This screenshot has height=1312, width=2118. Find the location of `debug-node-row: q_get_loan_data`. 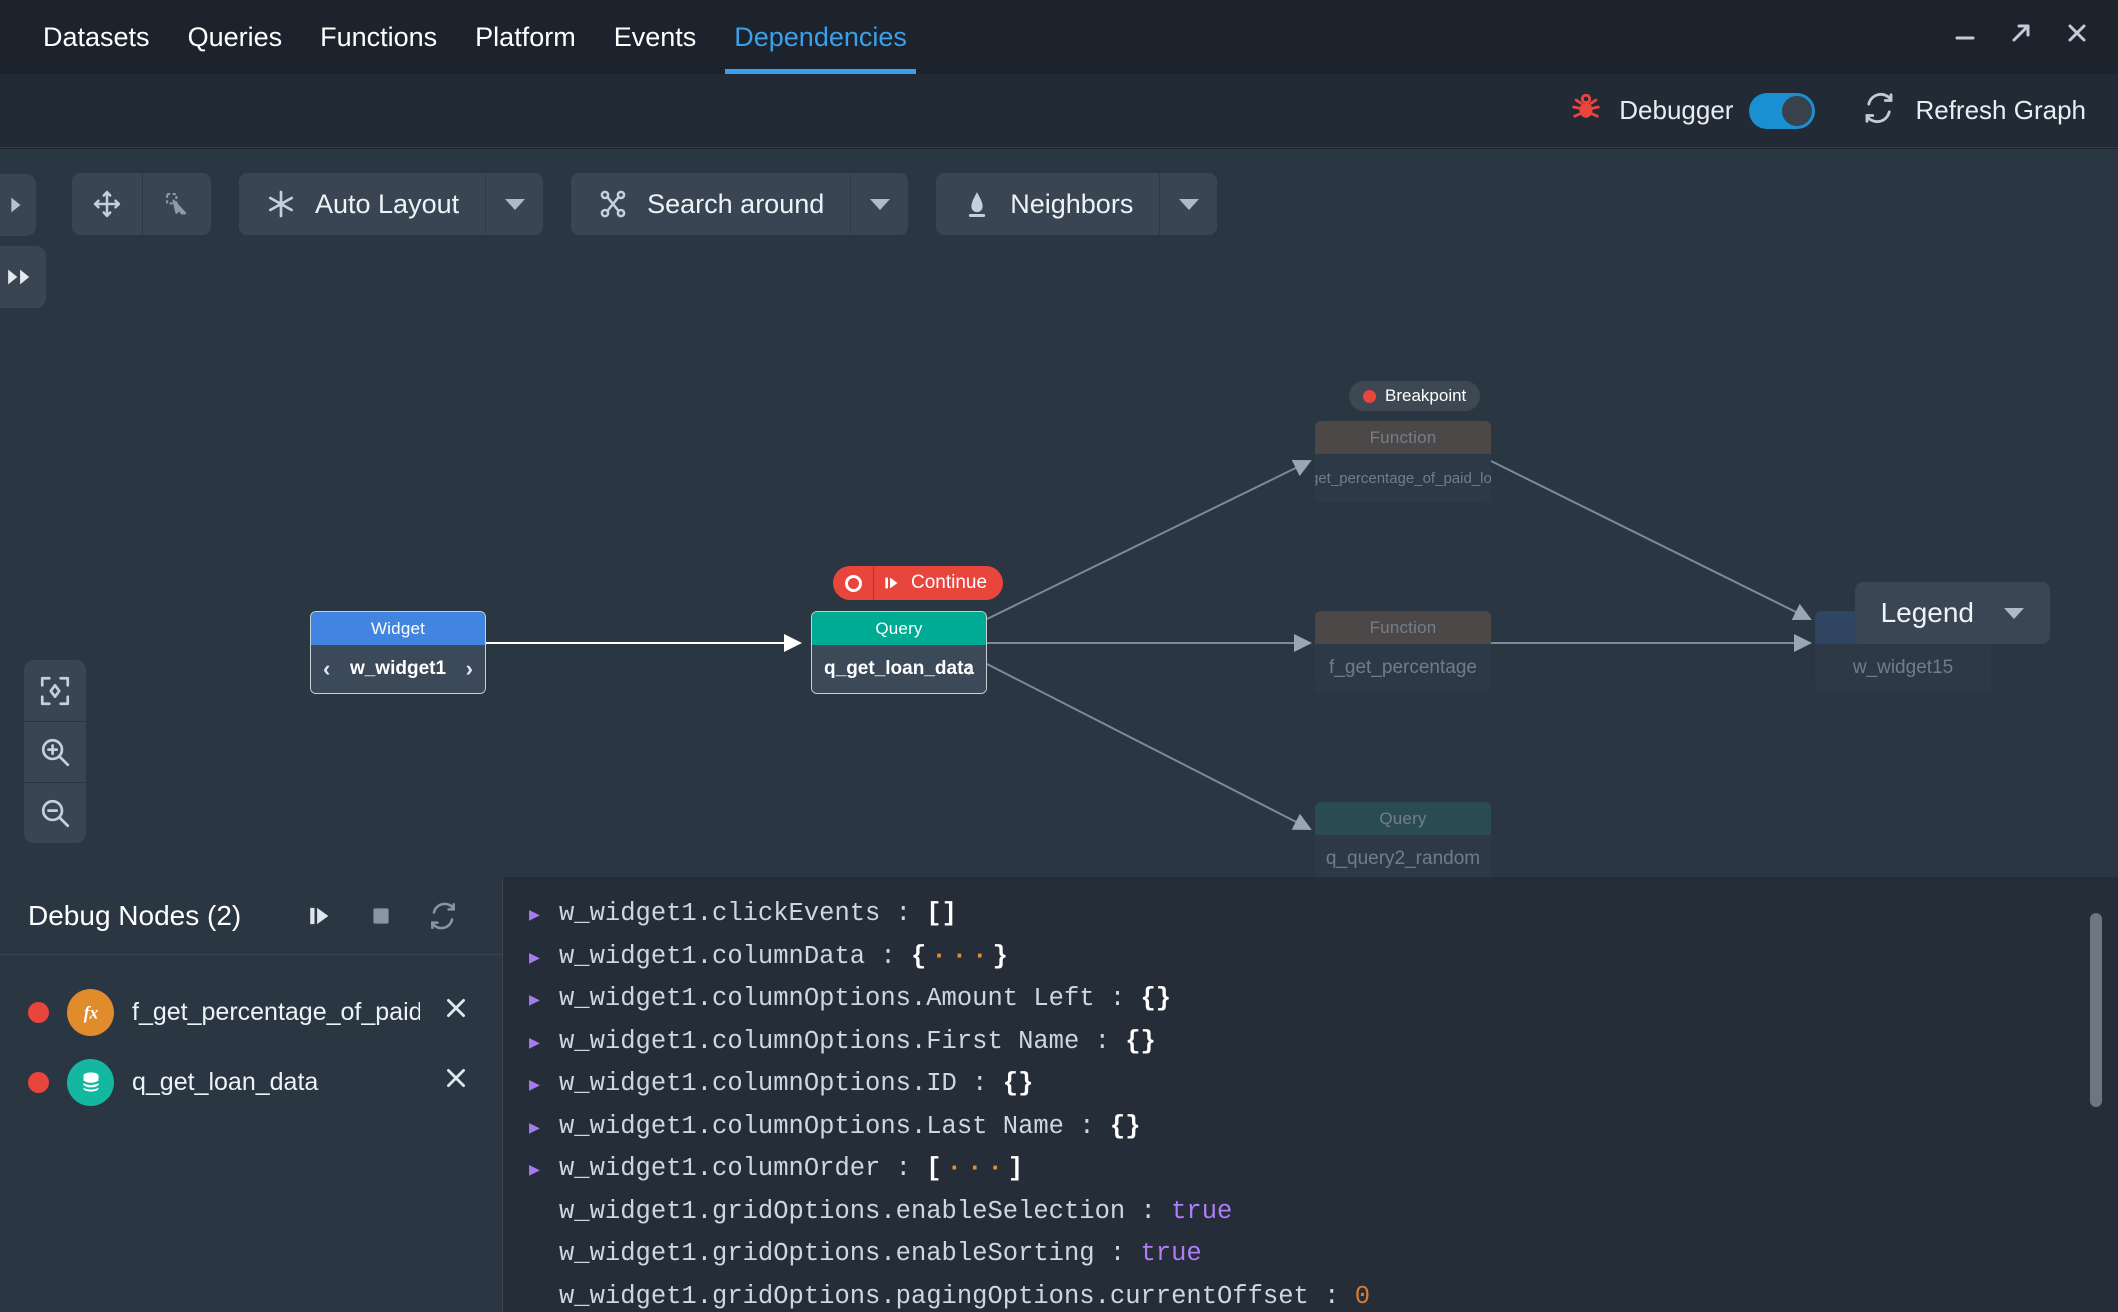

debug-node-row: q_get_loan_data is located at coordinates (251, 1082).